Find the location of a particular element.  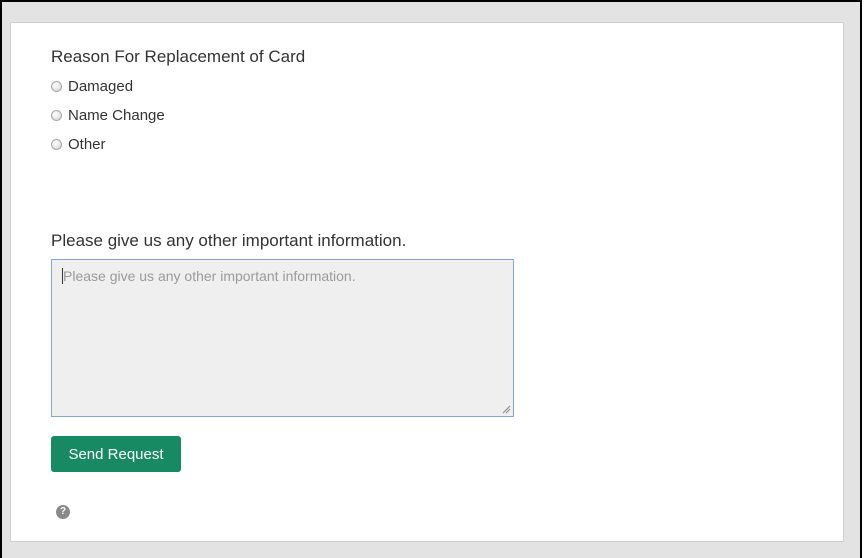

radio-label-damaged: Damaged is located at coordinates (100, 86).